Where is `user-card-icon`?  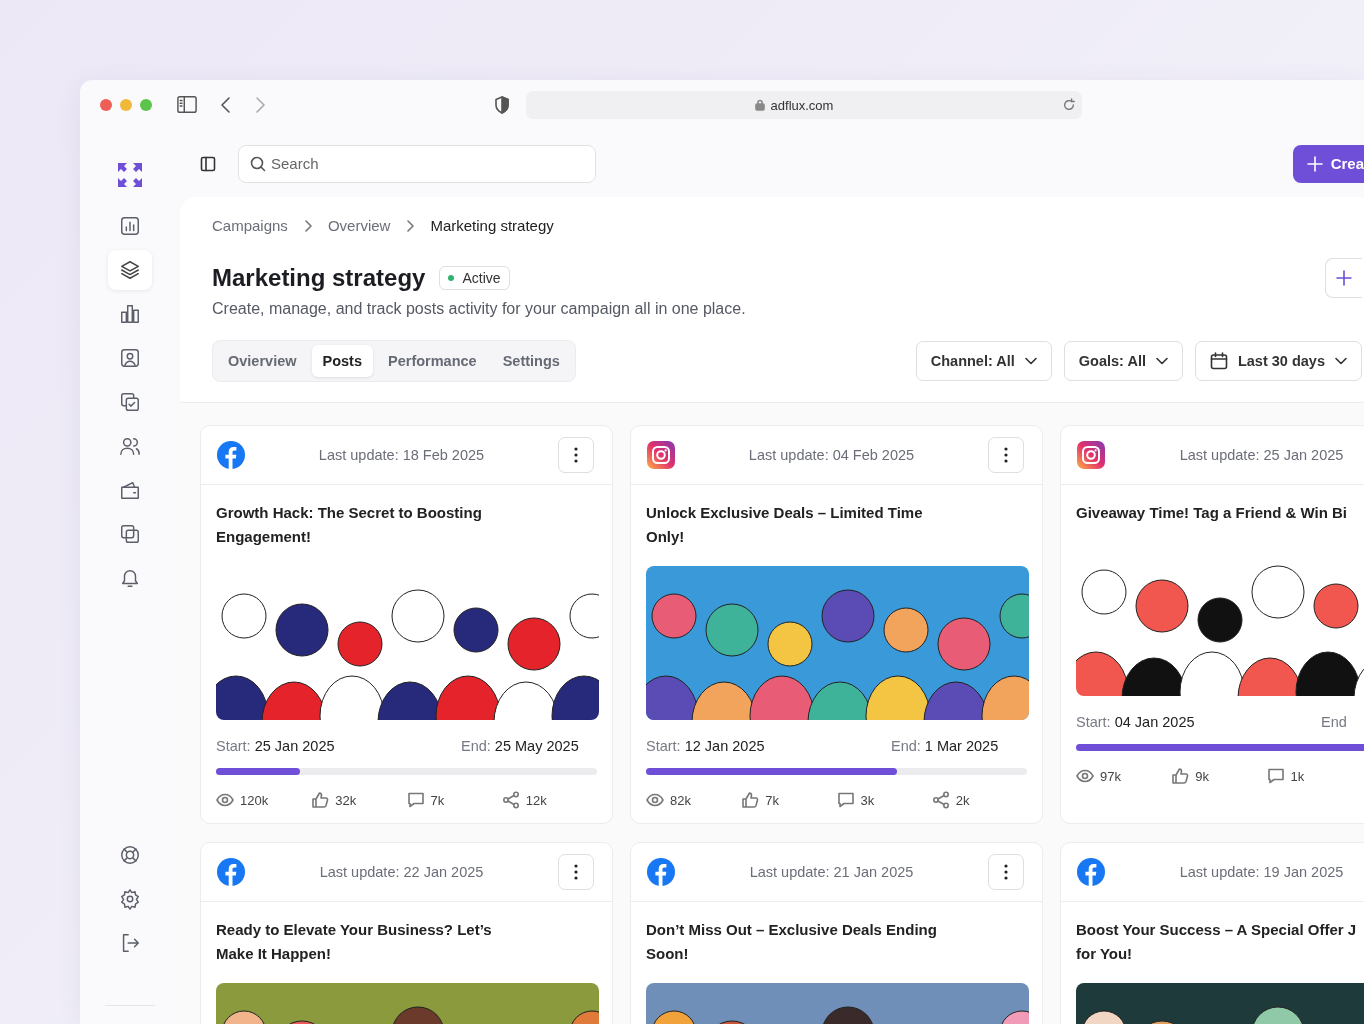 user-card-icon is located at coordinates (130, 358).